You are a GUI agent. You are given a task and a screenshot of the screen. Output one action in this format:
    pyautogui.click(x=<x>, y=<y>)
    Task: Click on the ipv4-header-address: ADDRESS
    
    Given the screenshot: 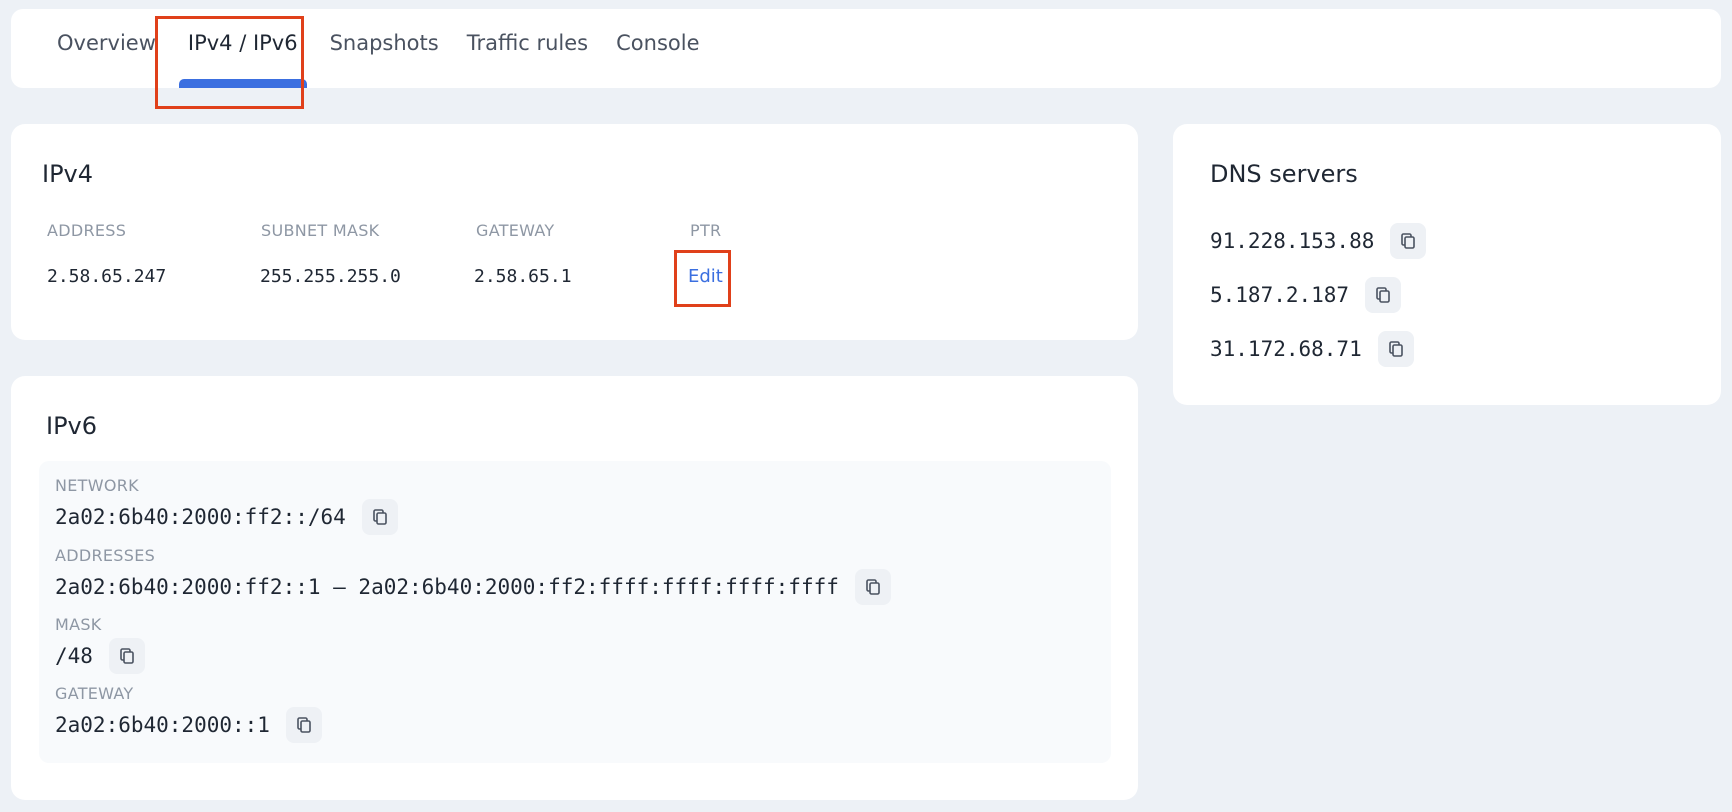 What is the action you would take?
    pyautogui.click(x=87, y=230)
    